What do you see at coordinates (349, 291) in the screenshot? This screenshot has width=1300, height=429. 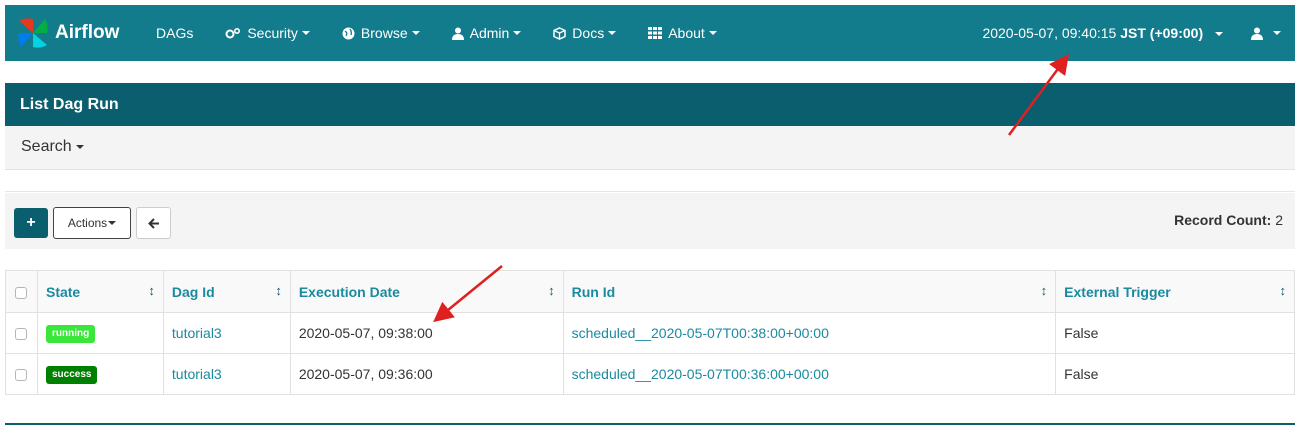 I see `column-header-label: Execution Date` at bounding box center [349, 291].